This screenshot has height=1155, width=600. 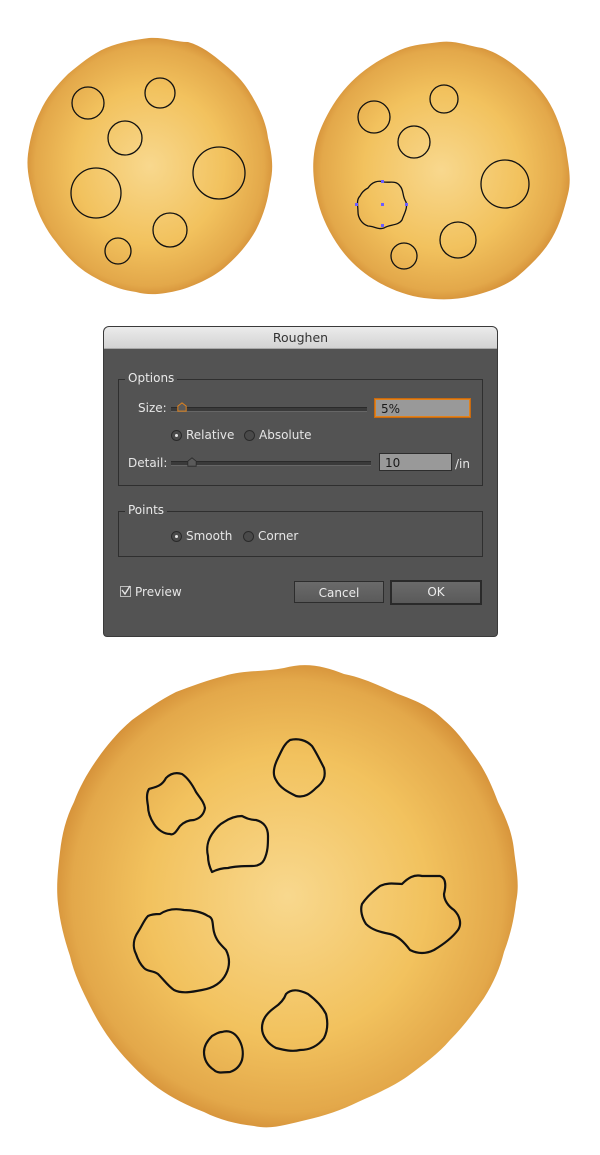 What do you see at coordinates (176, 536) in the screenshot?
I see `smooth-radio` at bounding box center [176, 536].